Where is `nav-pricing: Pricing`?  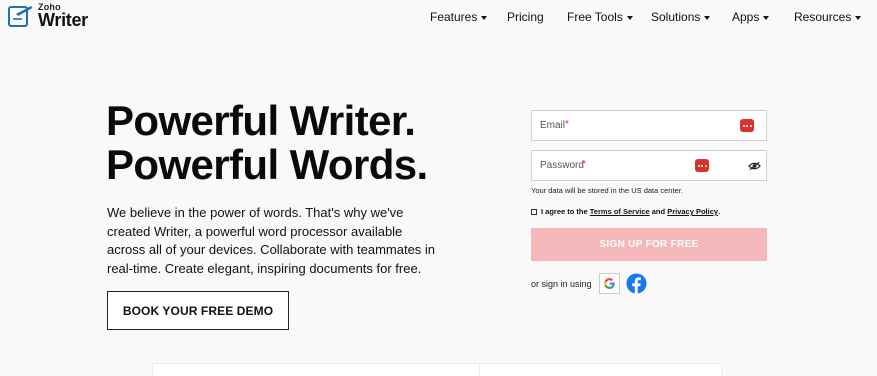 nav-pricing: Pricing is located at coordinates (525, 17).